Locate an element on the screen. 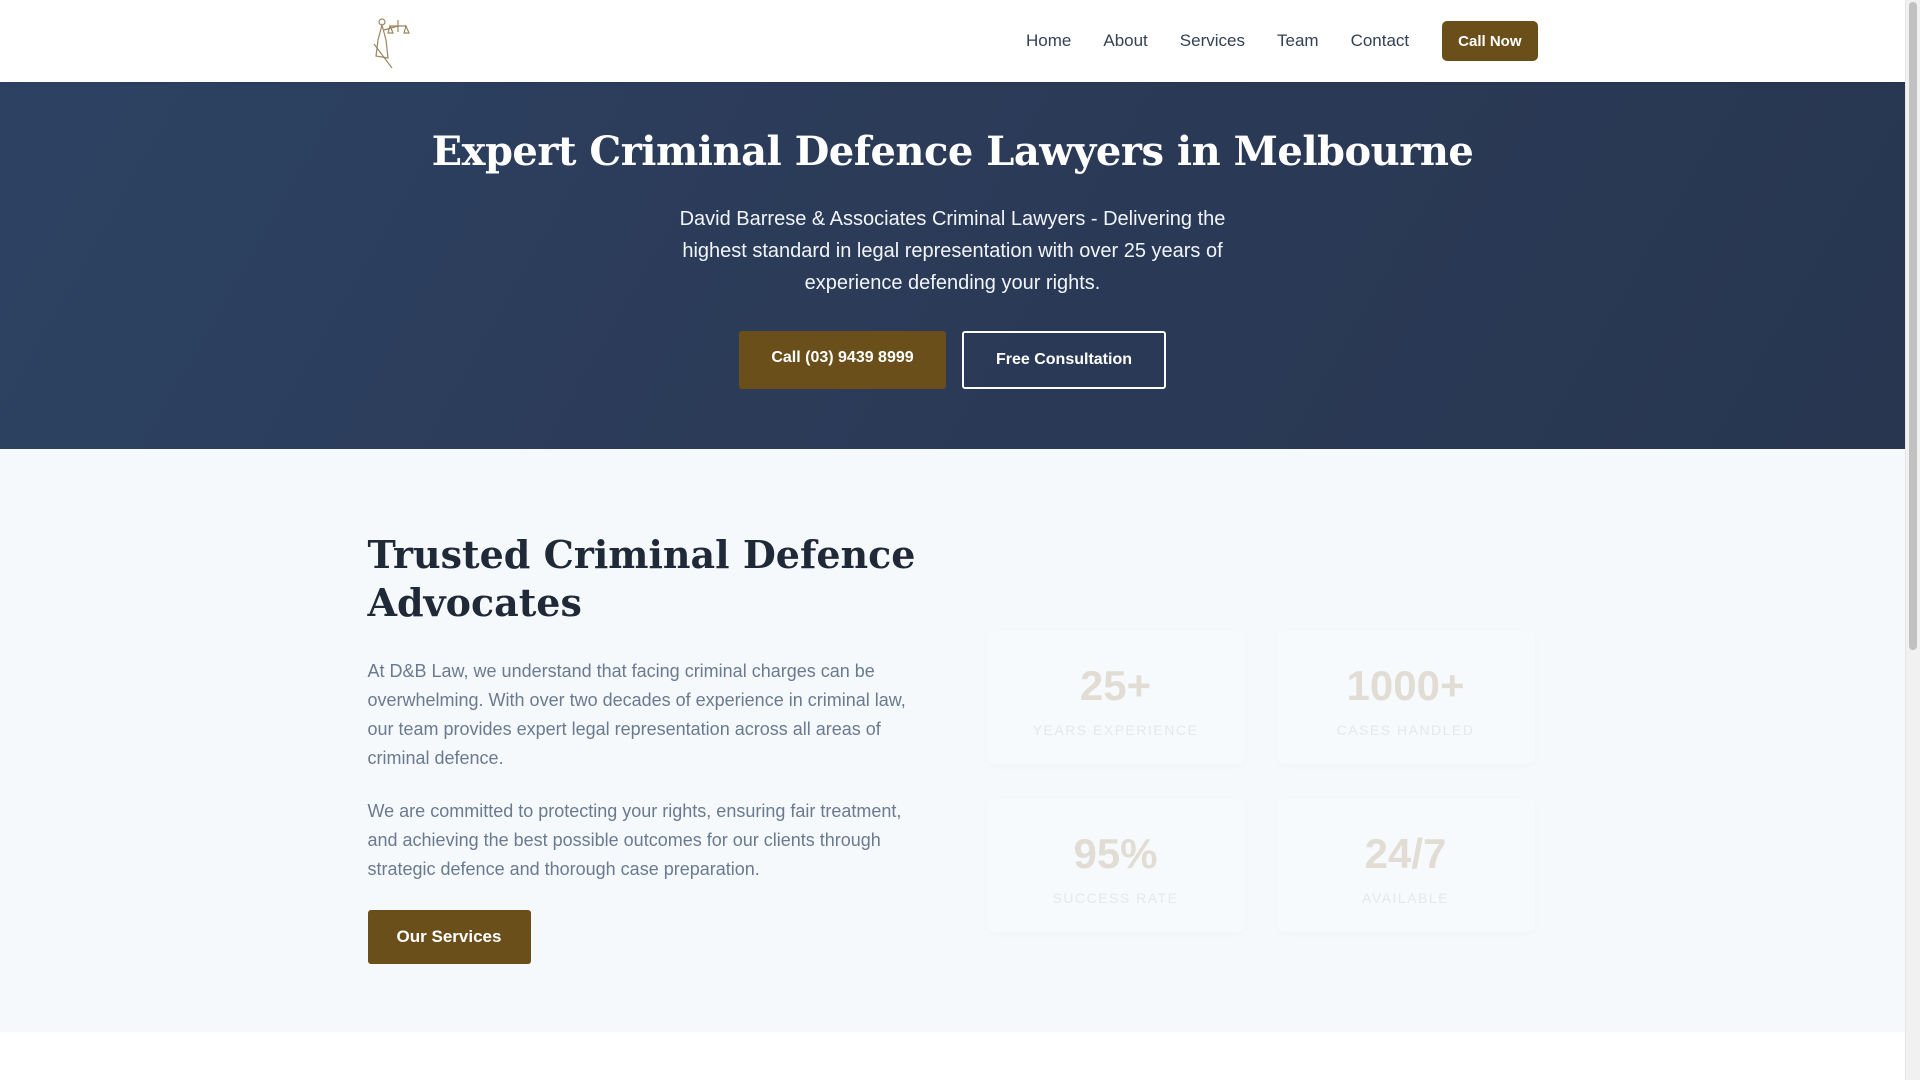 This screenshot has height=1080, width=1920. about-title: Trusted Criminal Defence Advocates is located at coordinates (641, 578).